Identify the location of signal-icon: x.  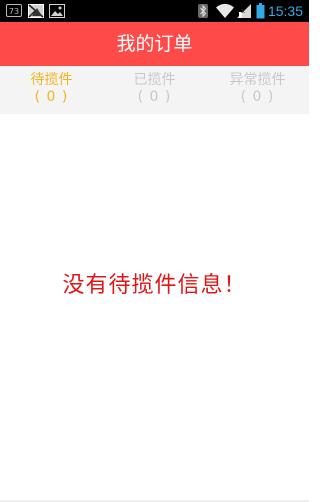
(244, 11).